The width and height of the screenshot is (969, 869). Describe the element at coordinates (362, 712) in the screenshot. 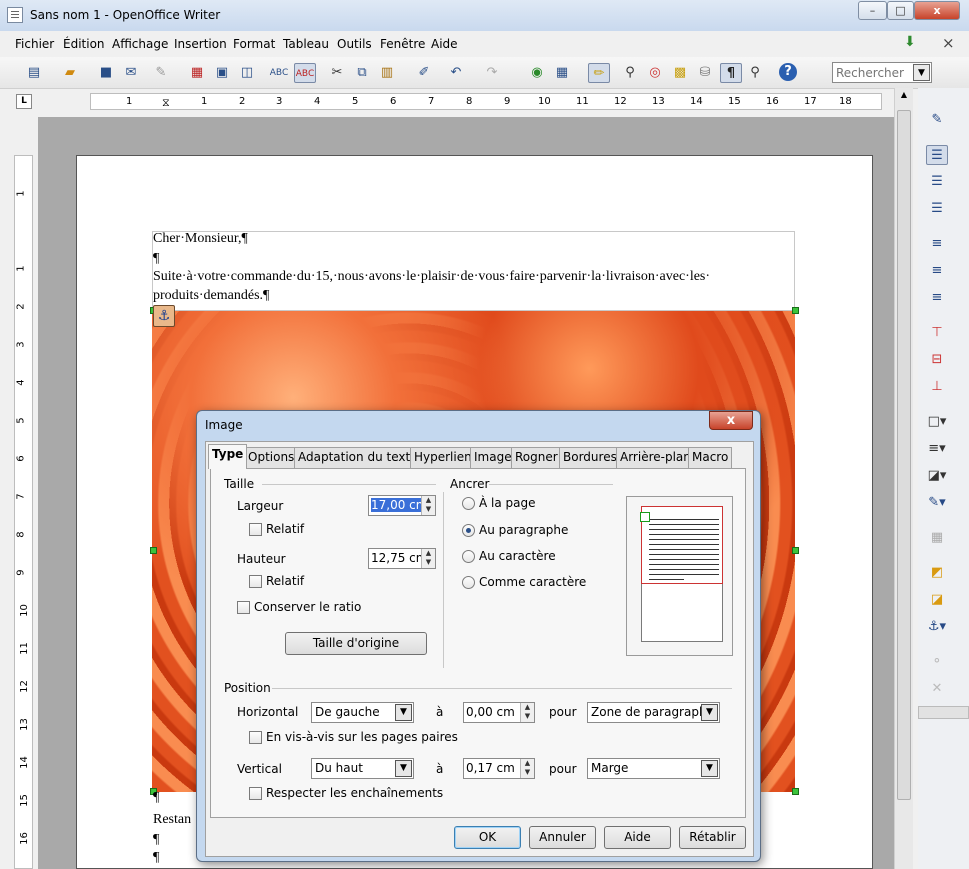

I see `horizontal-select: De gauche ▼` at that location.